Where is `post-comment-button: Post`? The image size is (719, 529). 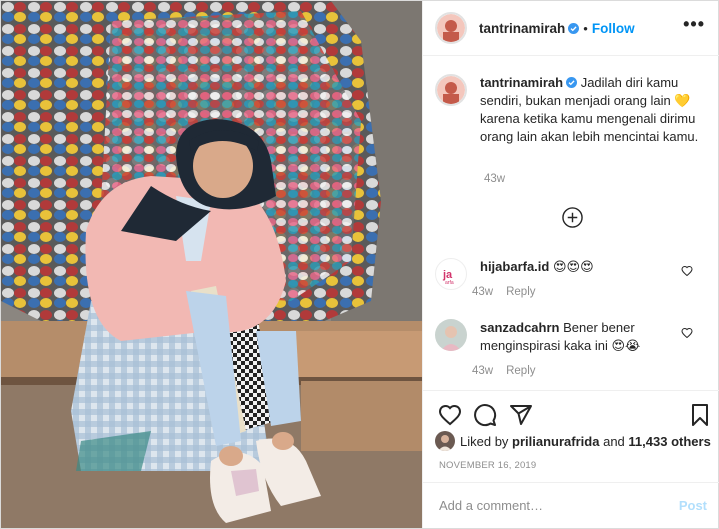 post-comment-button: Post is located at coordinates (693, 505).